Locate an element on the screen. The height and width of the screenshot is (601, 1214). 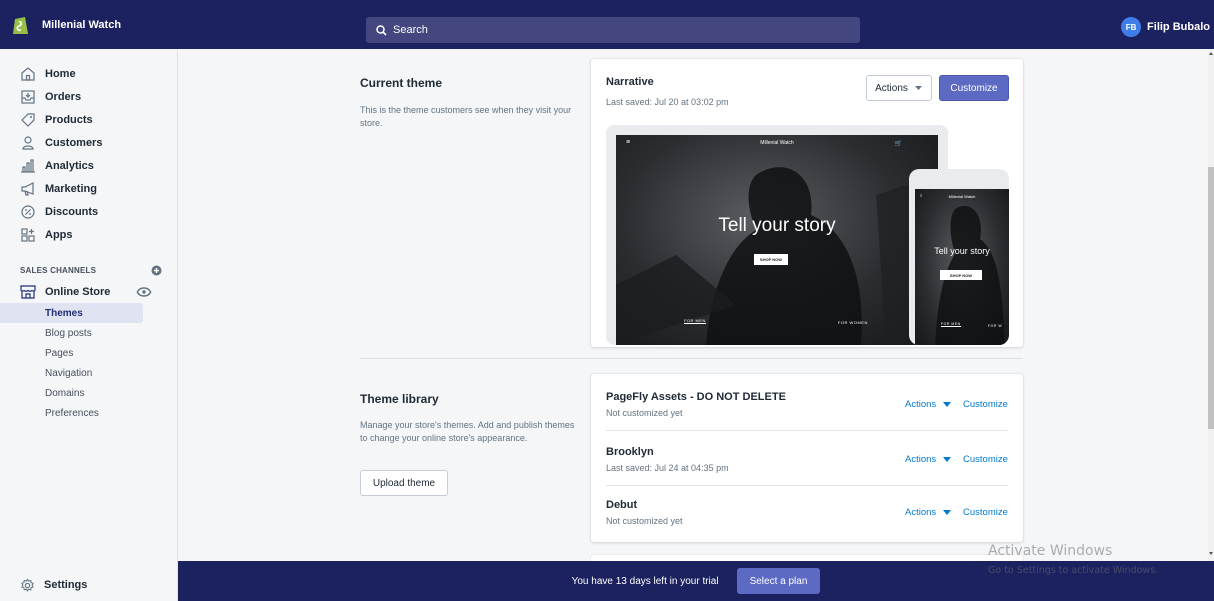
customize-button: Customize is located at coordinates (974, 88).